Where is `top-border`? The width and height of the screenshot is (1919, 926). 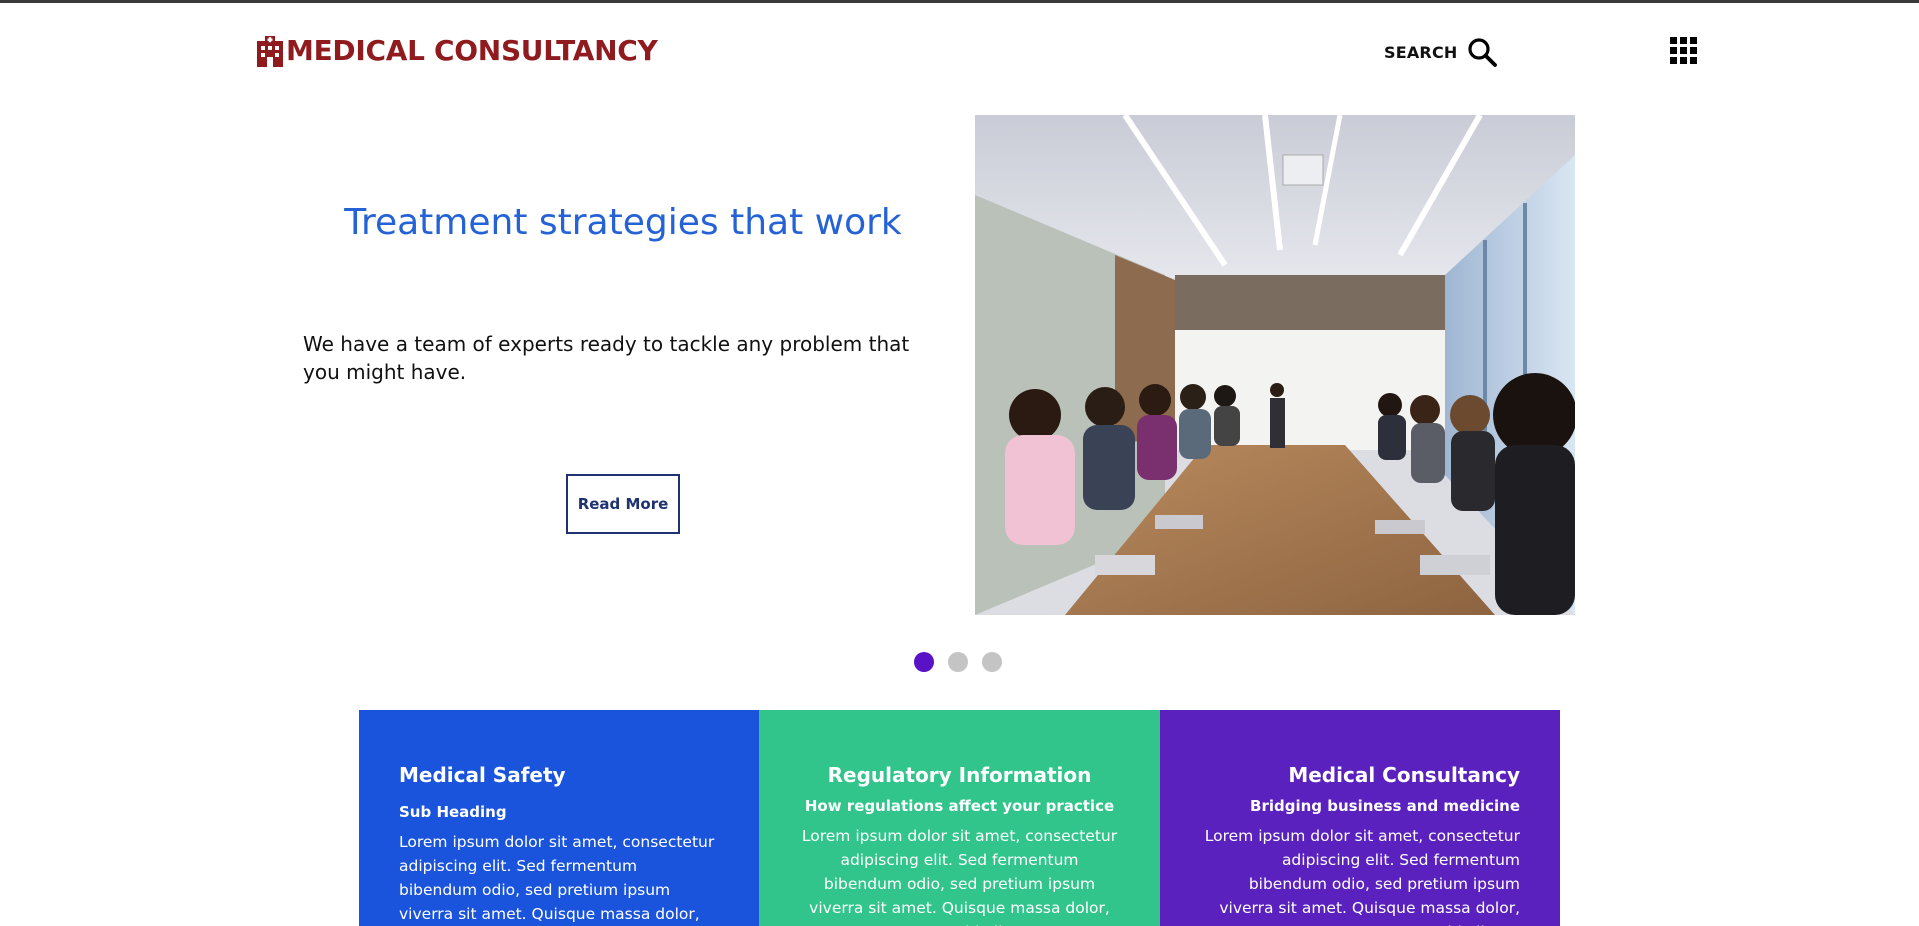
top-border is located at coordinates (959, 1).